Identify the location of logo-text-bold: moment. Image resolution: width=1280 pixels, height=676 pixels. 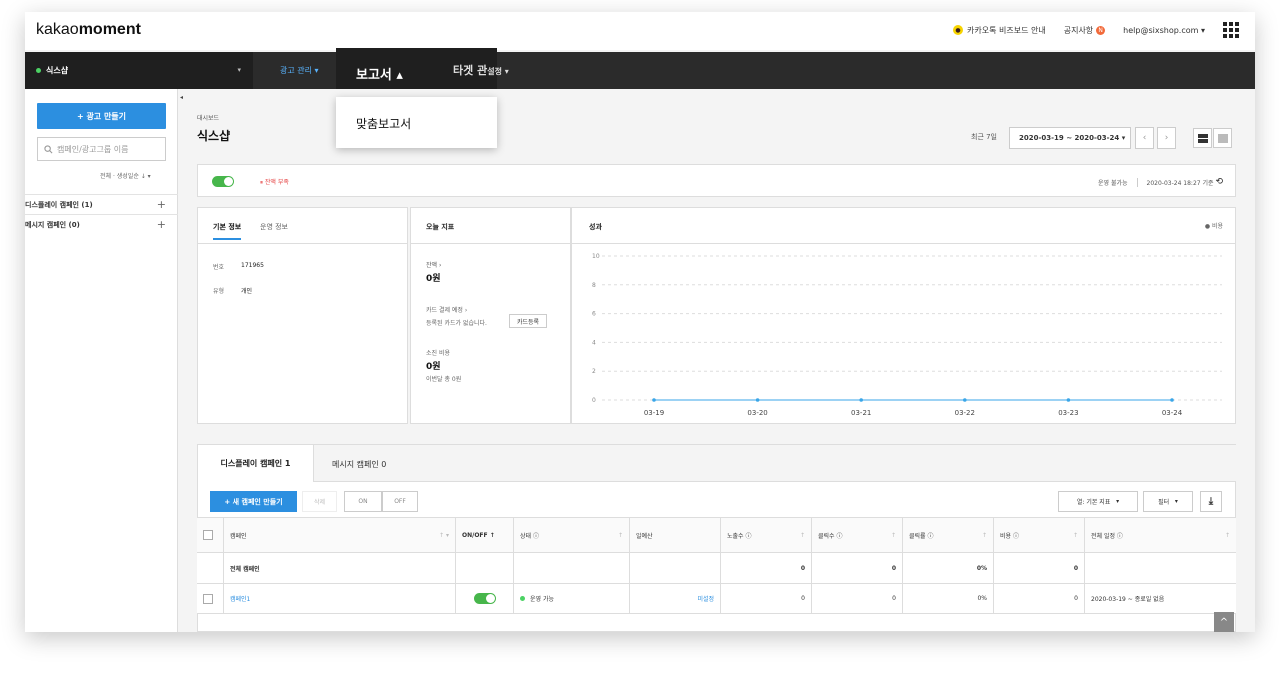
(109, 29).